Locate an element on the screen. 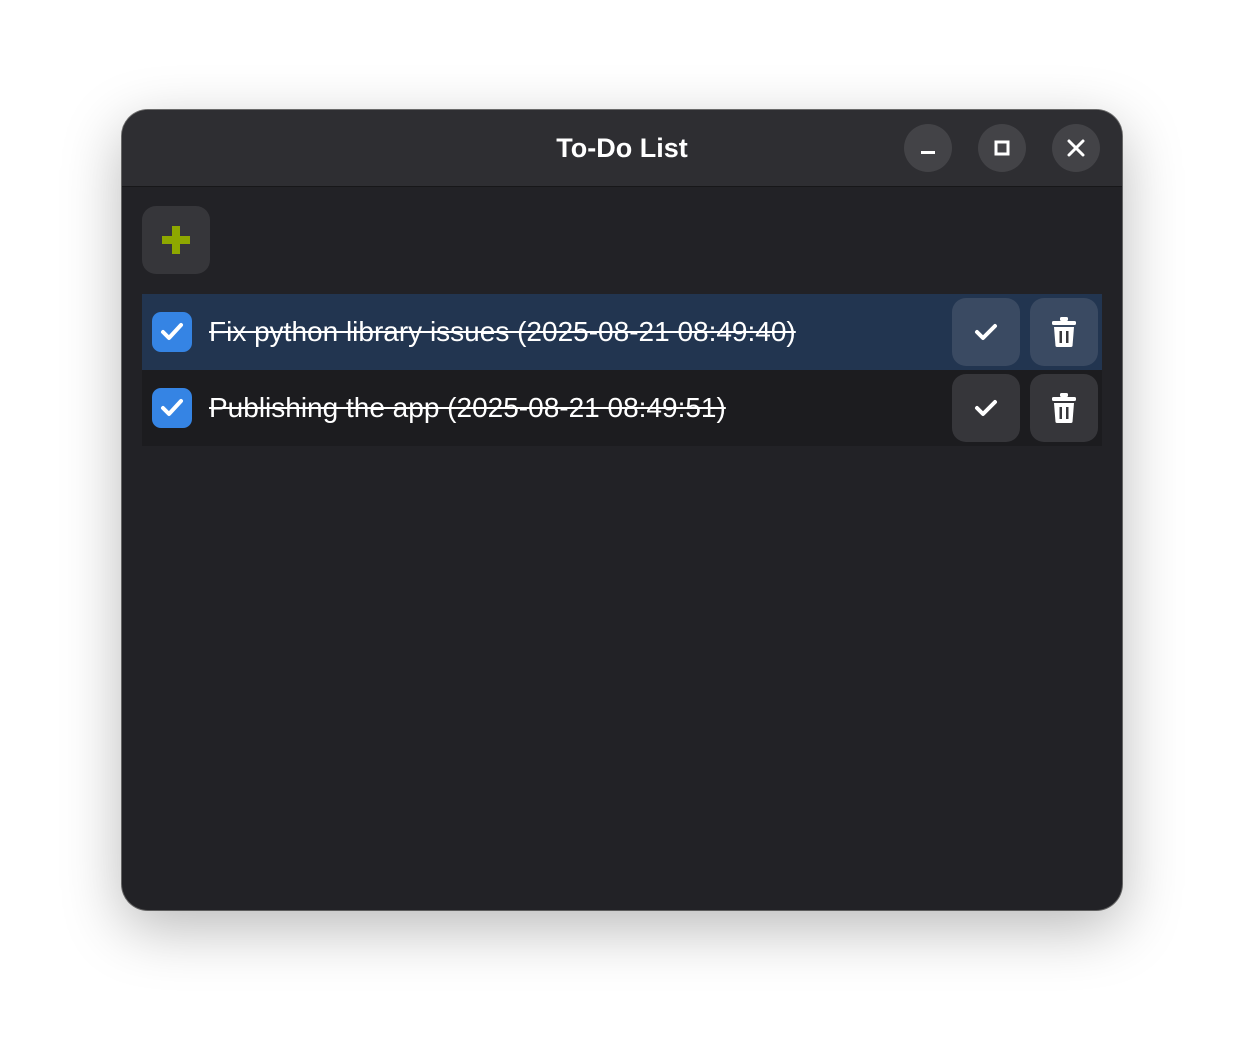  minimize-icon is located at coordinates (928, 152).